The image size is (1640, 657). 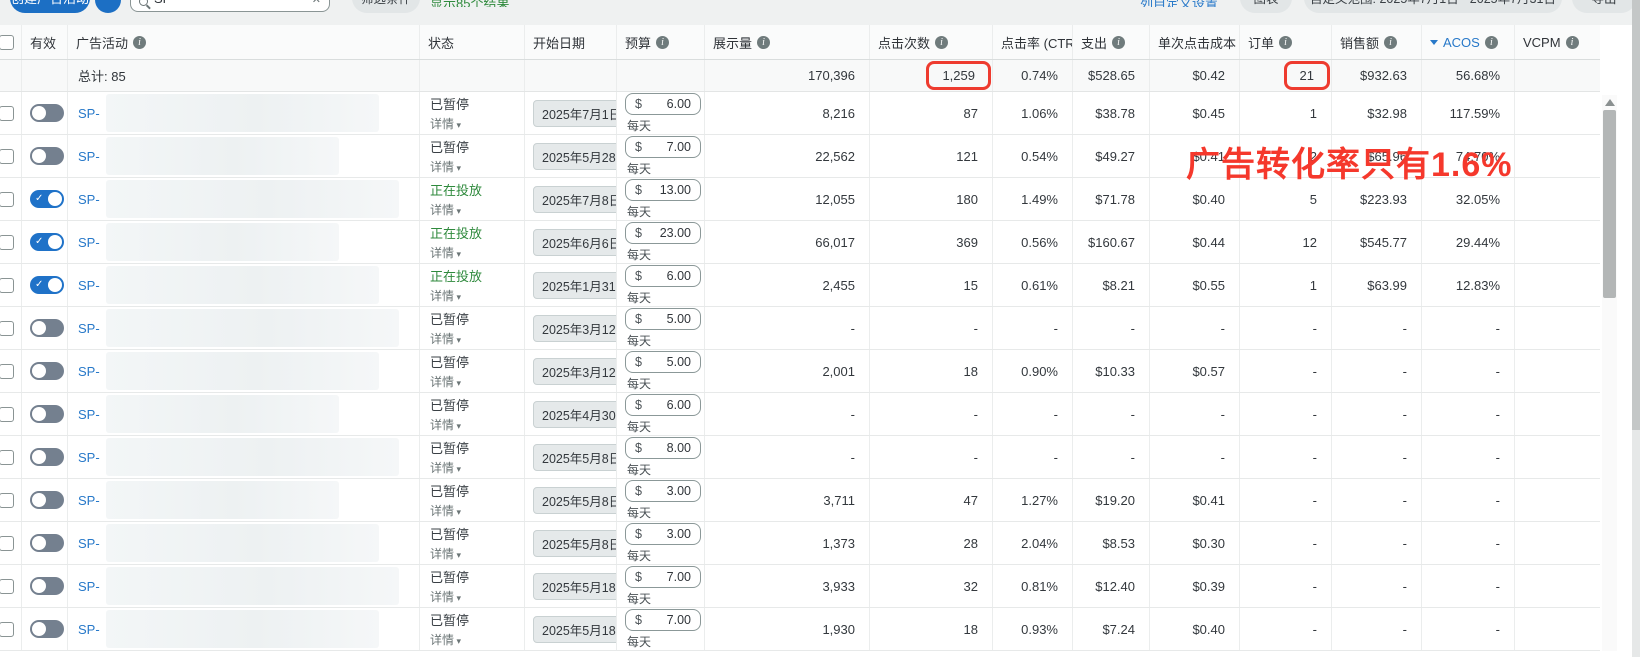 What do you see at coordinates (1433, 6) in the screenshot?
I see `date-range-button: 自定义范围: 2025年7月1日 - 2025年7月31日` at bounding box center [1433, 6].